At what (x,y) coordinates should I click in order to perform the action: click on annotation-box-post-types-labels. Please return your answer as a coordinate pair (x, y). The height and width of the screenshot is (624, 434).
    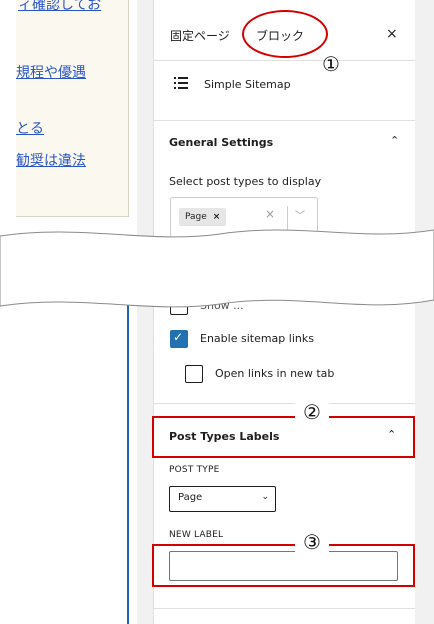
    Looking at the image, I should click on (283, 437).